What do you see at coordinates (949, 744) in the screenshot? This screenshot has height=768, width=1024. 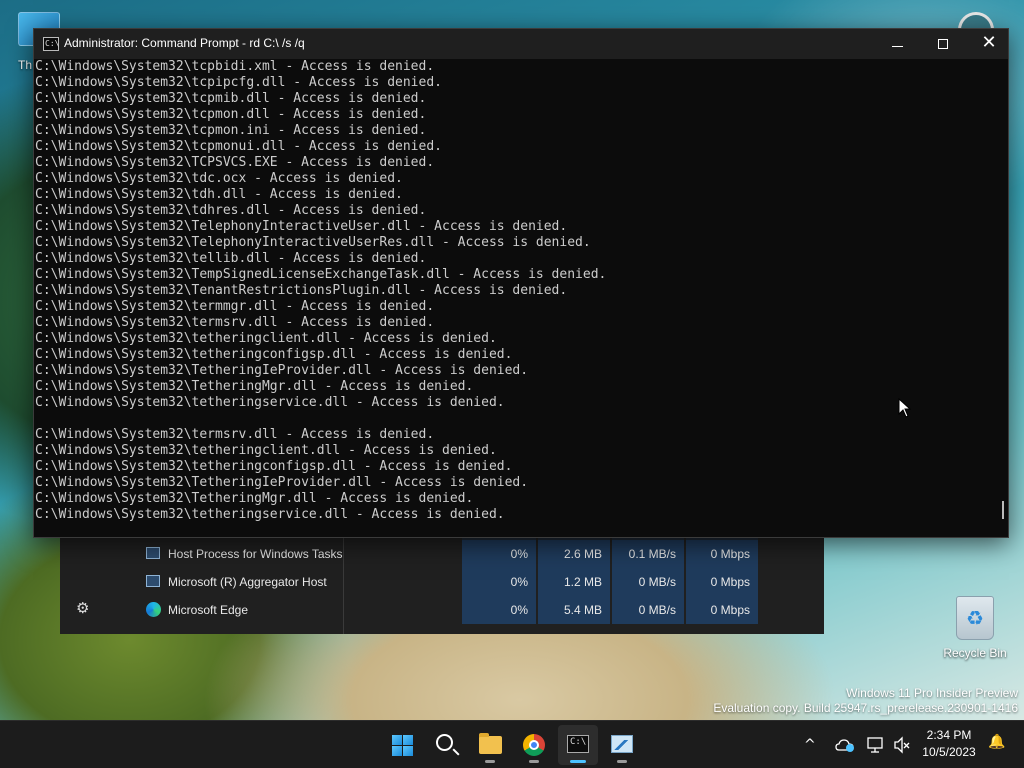 I see `system-clock: 2:34 PM 10/5/2023` at bounding box center [949, 744].